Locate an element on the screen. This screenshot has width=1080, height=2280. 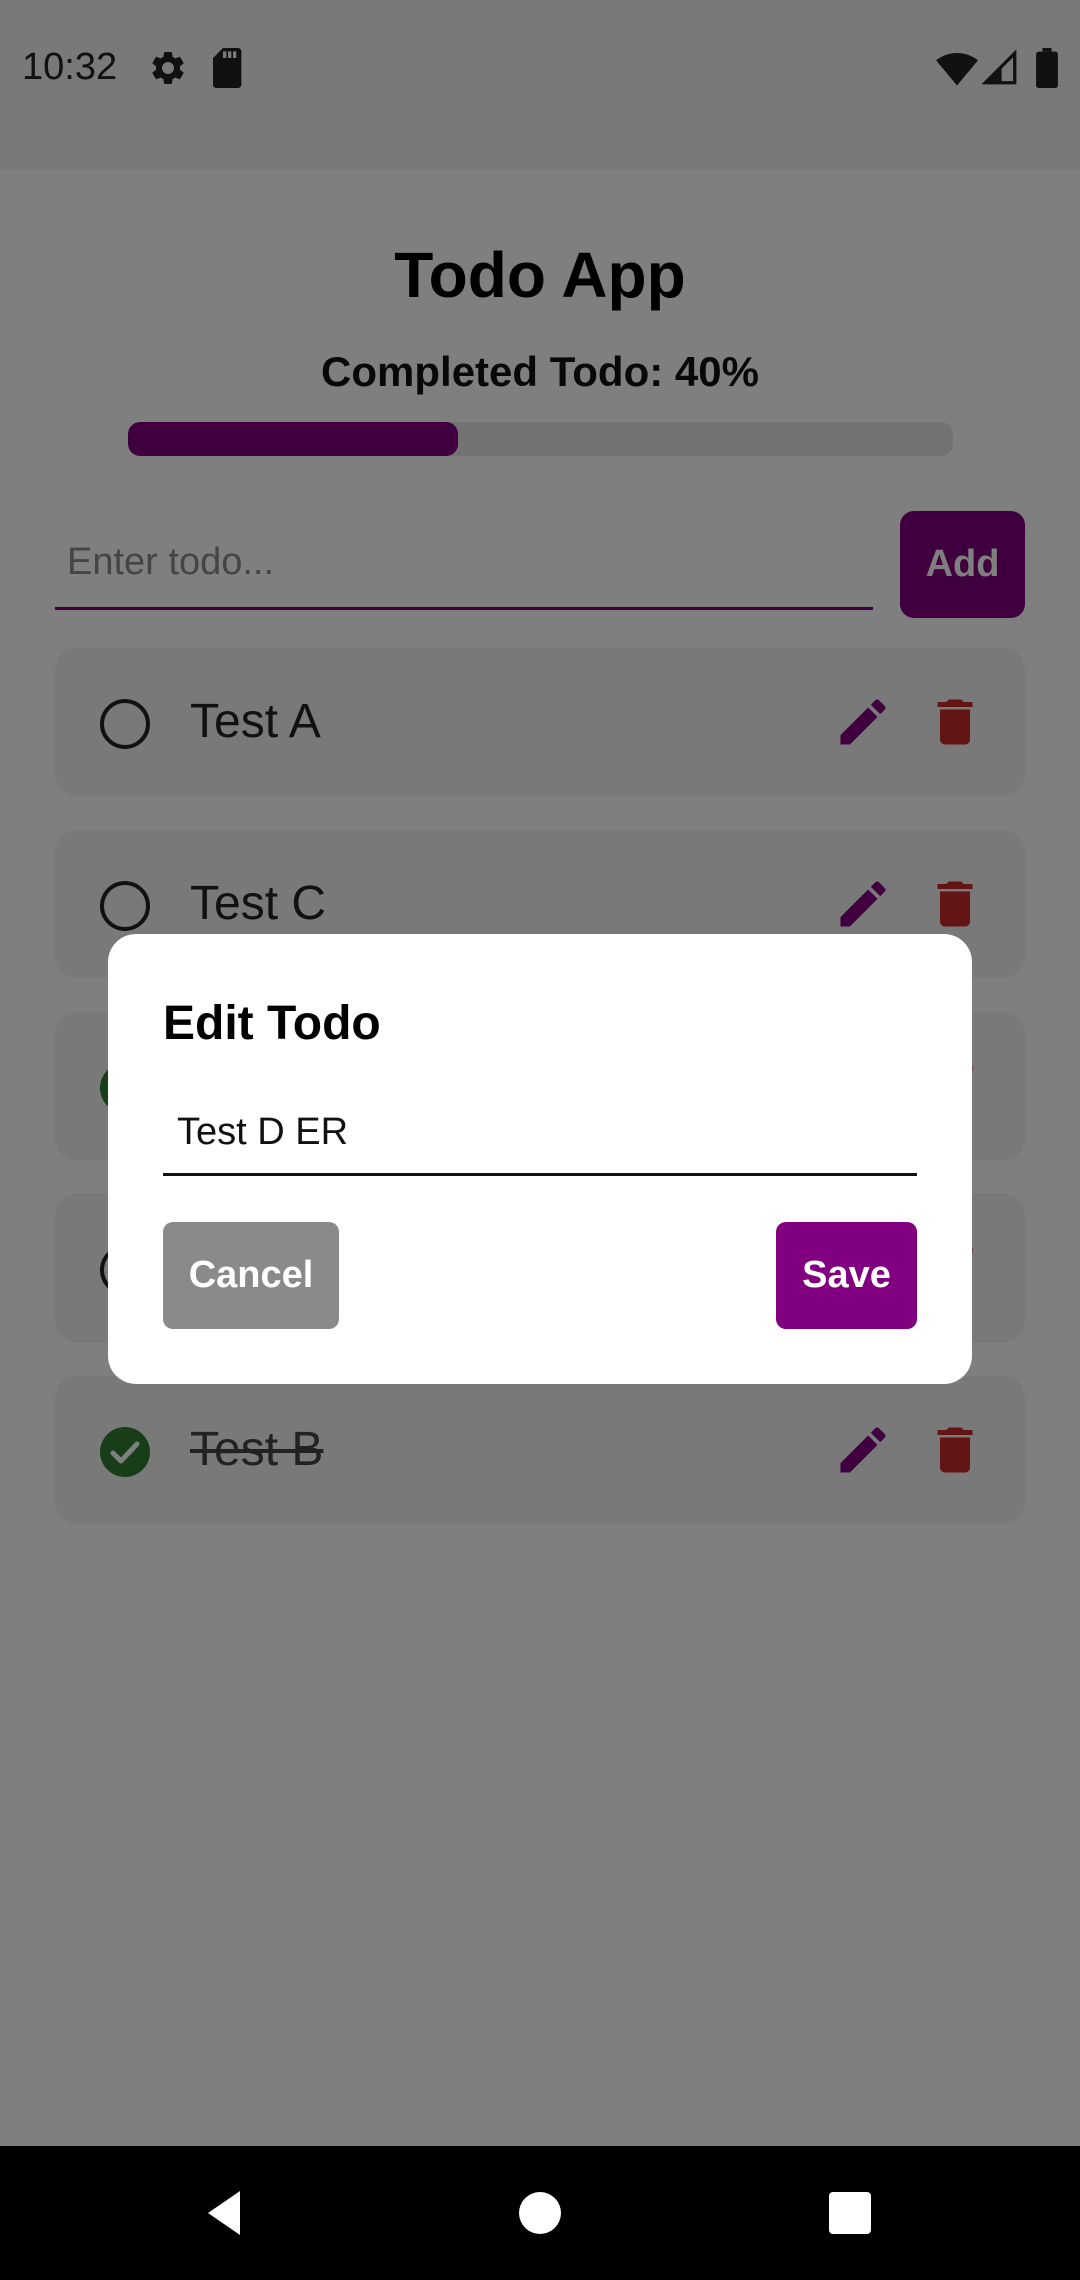
home-icon is located at coordinates (540, 2213).